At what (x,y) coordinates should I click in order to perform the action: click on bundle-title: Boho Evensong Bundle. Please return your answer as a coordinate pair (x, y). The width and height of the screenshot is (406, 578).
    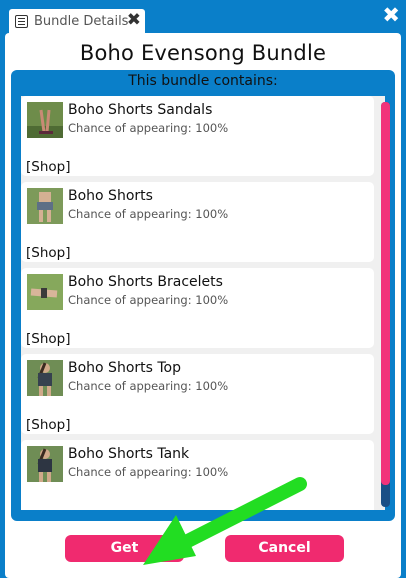
    Looking at the image, I should click on (203, 53).